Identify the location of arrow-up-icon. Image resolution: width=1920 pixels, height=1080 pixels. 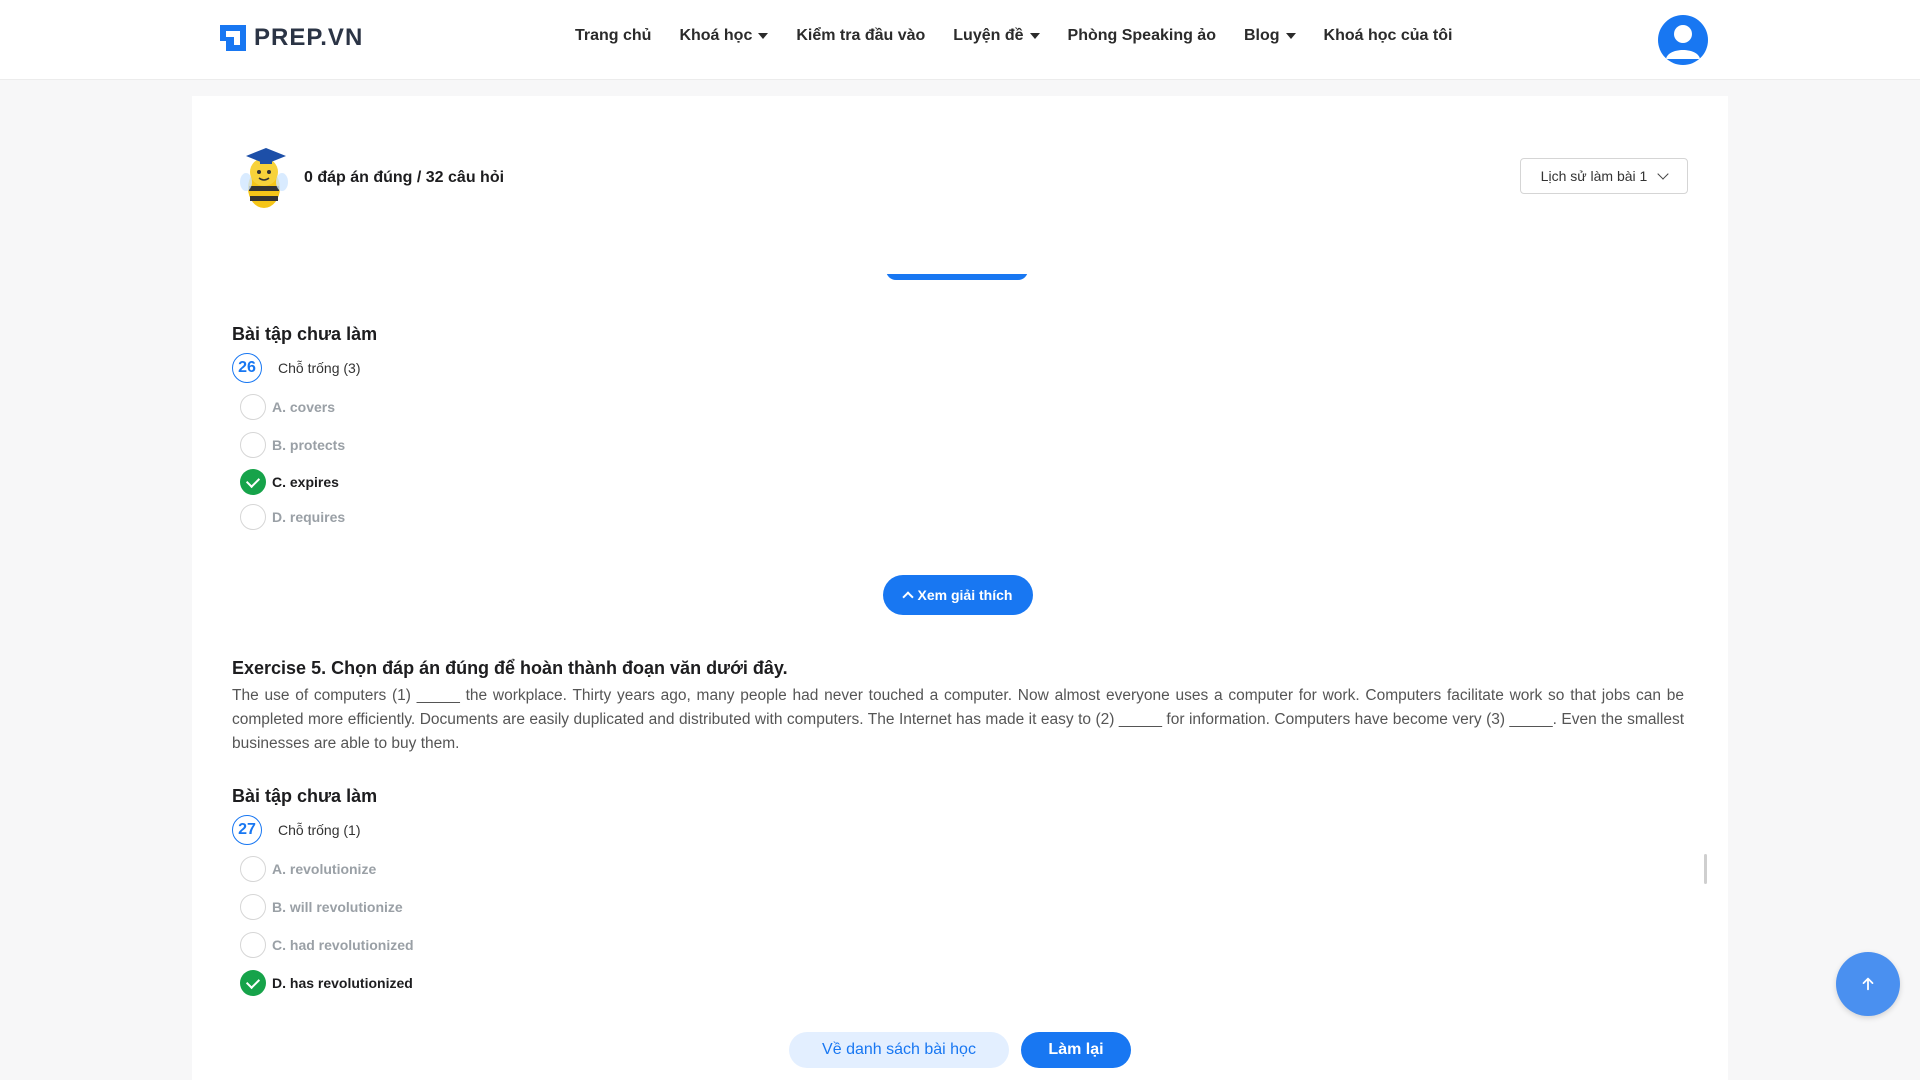
(1868, 984).